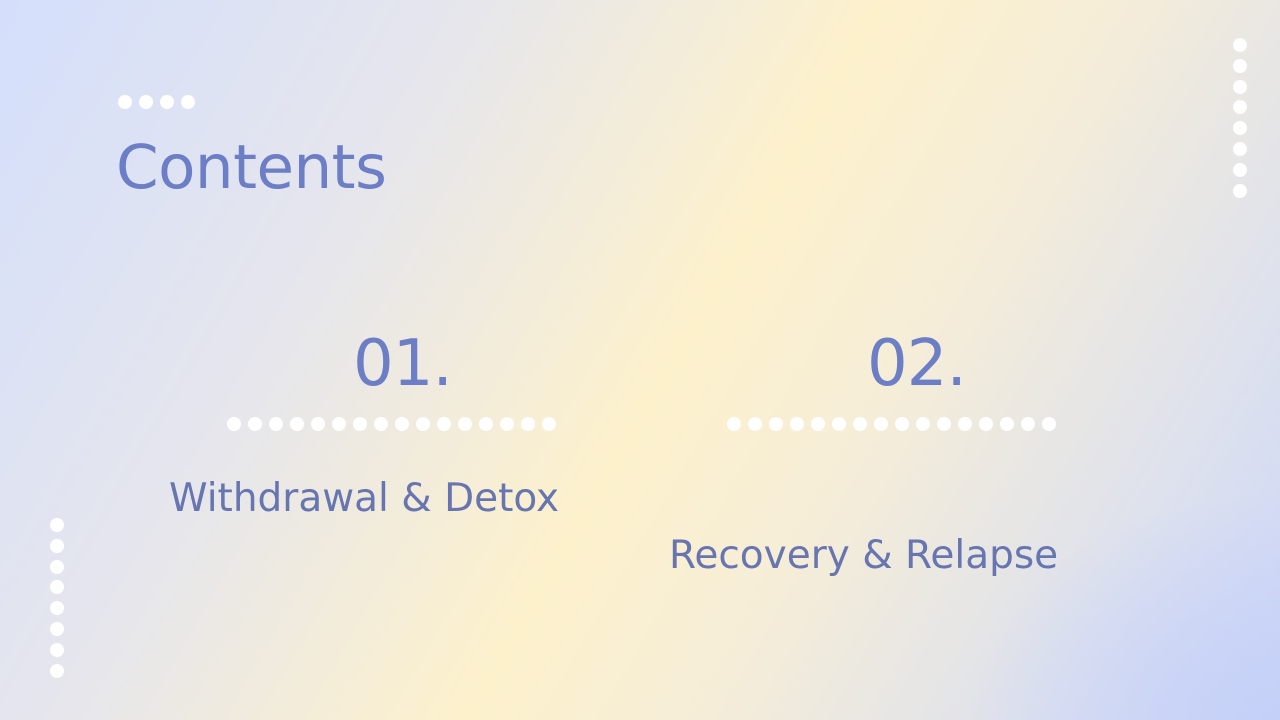 The height and width of the screenshot is (720, 1280). What do you see at coordinates (1240, 118) in the screenshot?
I see `right-decor-dots` at bounding box center [1240, 118].